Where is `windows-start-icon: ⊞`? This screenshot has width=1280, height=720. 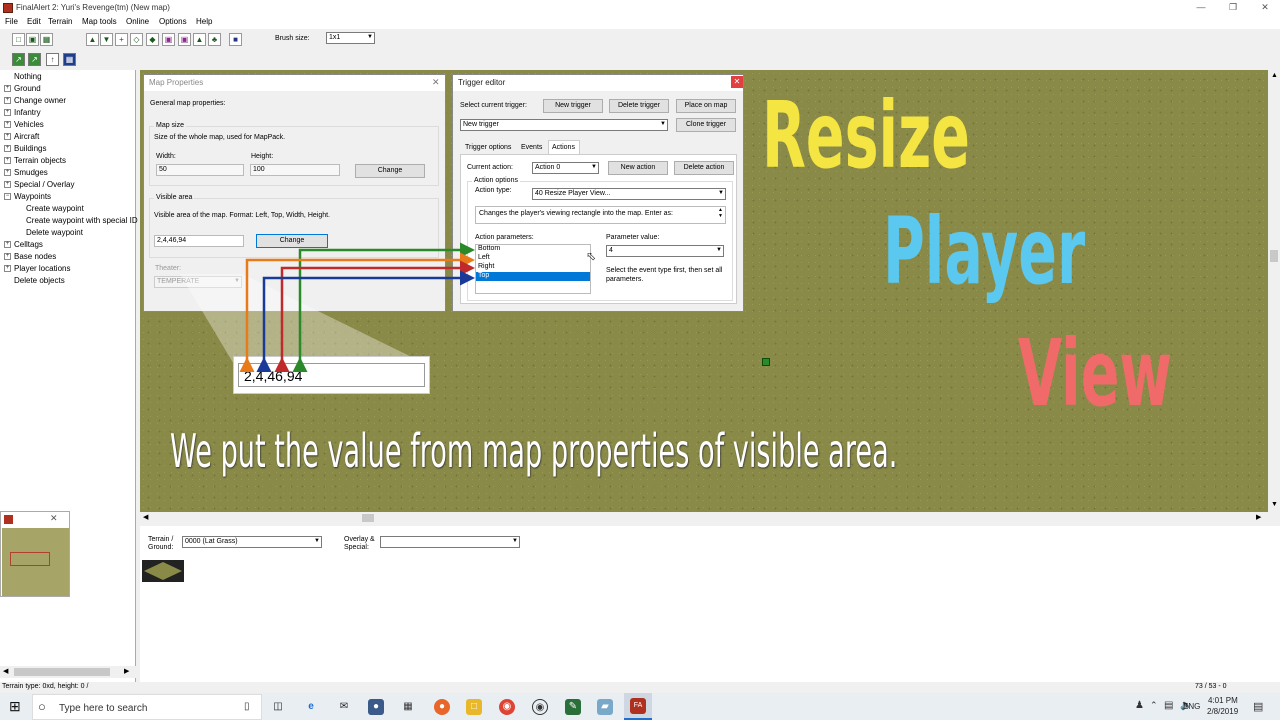 windows-start-icon: ⊞ is located at coordinates (15, 706).